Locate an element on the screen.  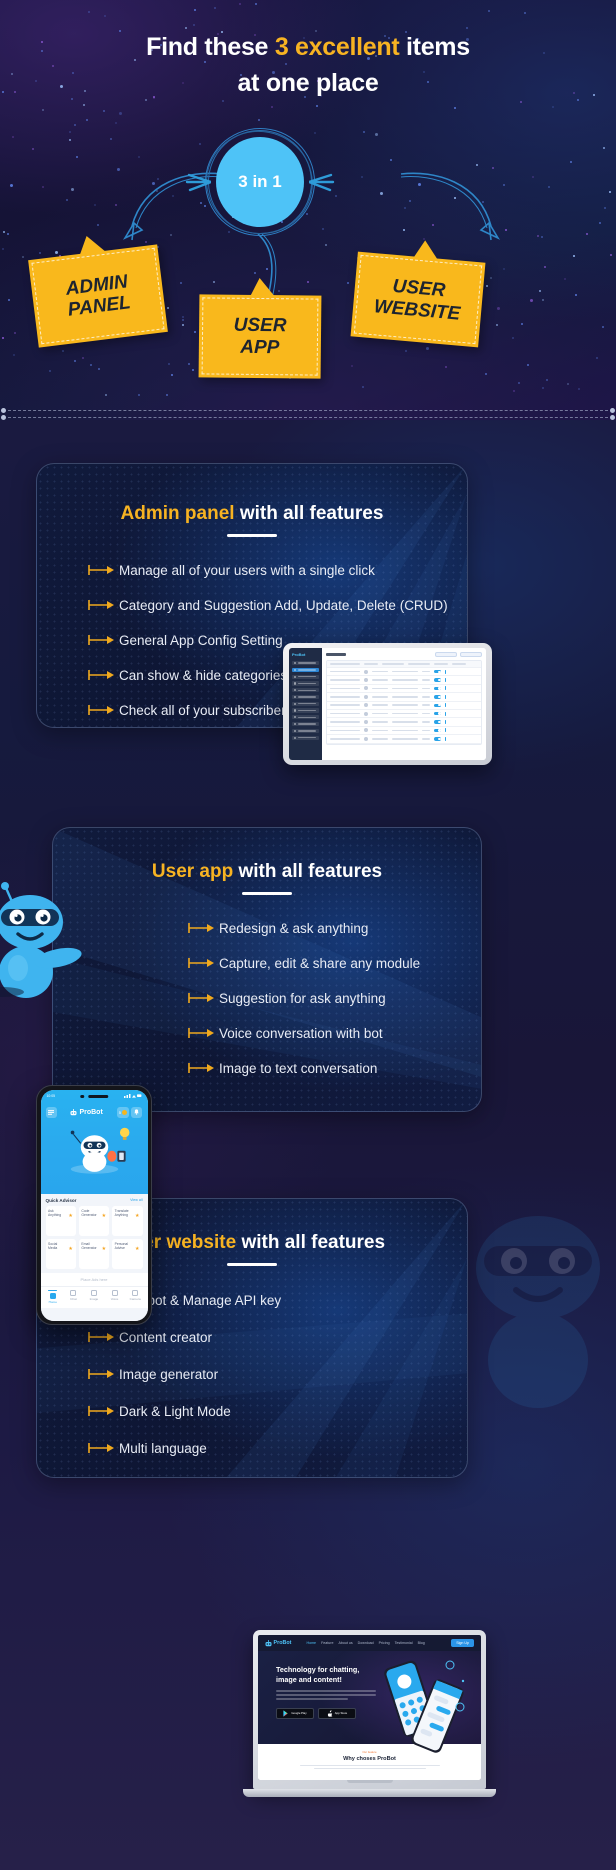
feature-row: Content creator is located at coordinates (277, 1338).